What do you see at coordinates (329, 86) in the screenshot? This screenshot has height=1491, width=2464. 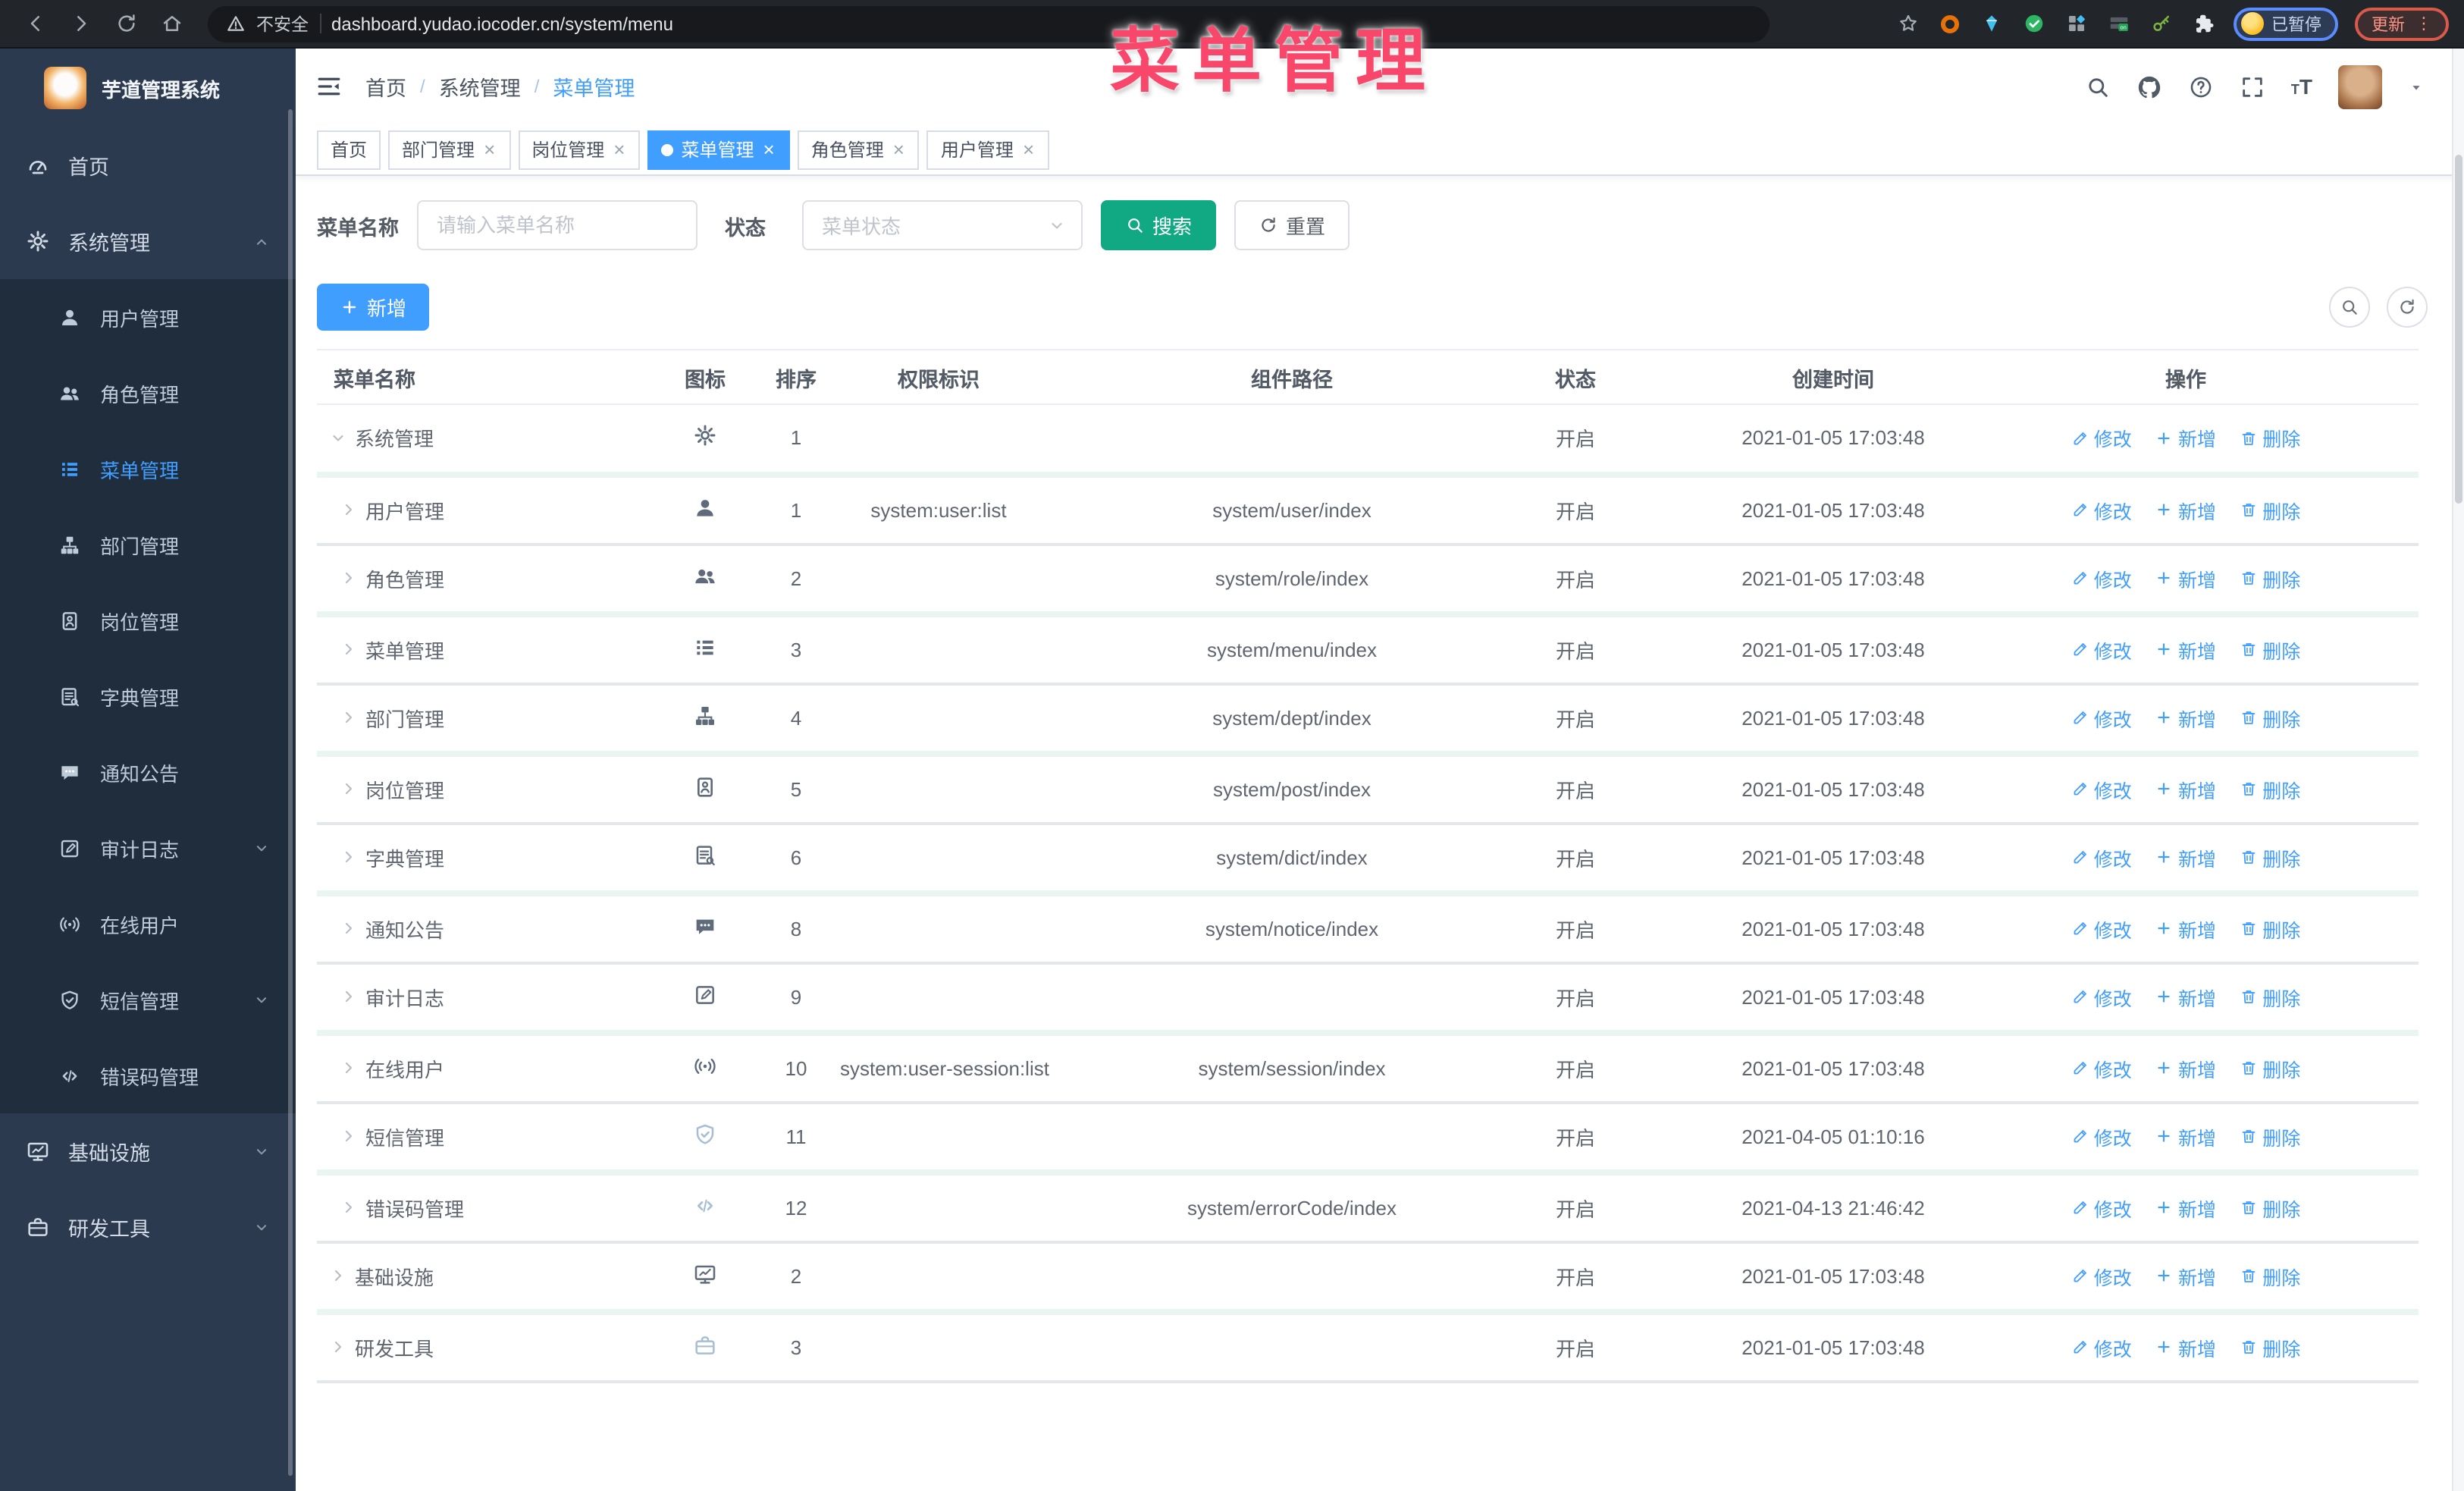 I see `hamburger-icon` at bounding box center [329, 86].